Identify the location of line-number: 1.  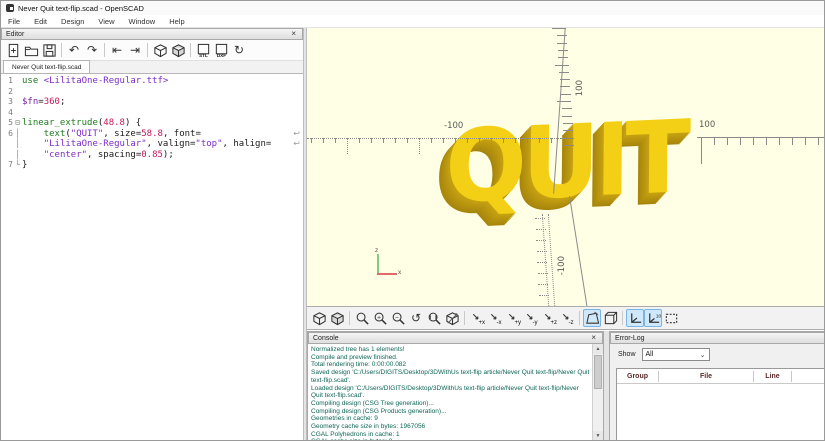
(10, 80).